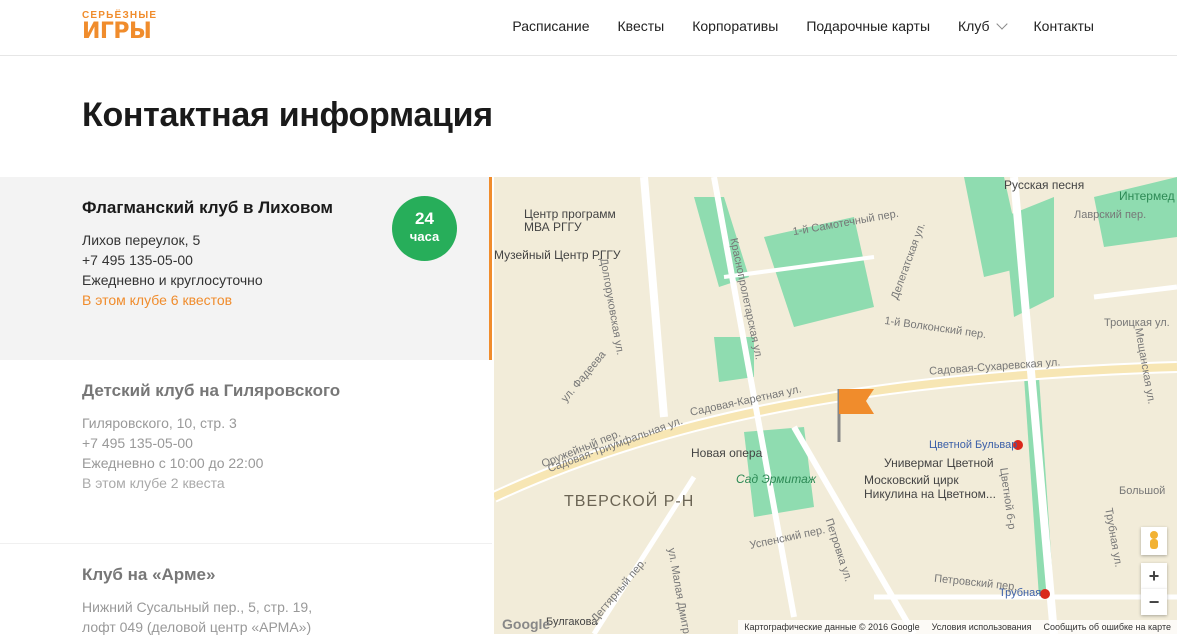  Describe the element at coordinates (939, 463) in the screenshot. I see `map-label-univermag: Универмаг Цветной` at that location.